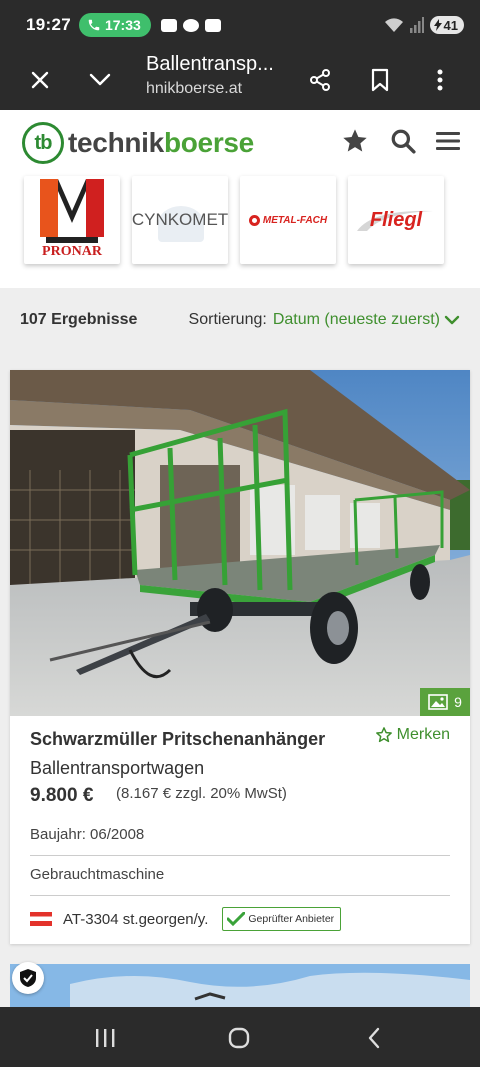 Image resolution: width=480 pixels, height=1067 pixels. I want to click on brand-tile-cynkomet: CYNKOMET, so click(180, 220).